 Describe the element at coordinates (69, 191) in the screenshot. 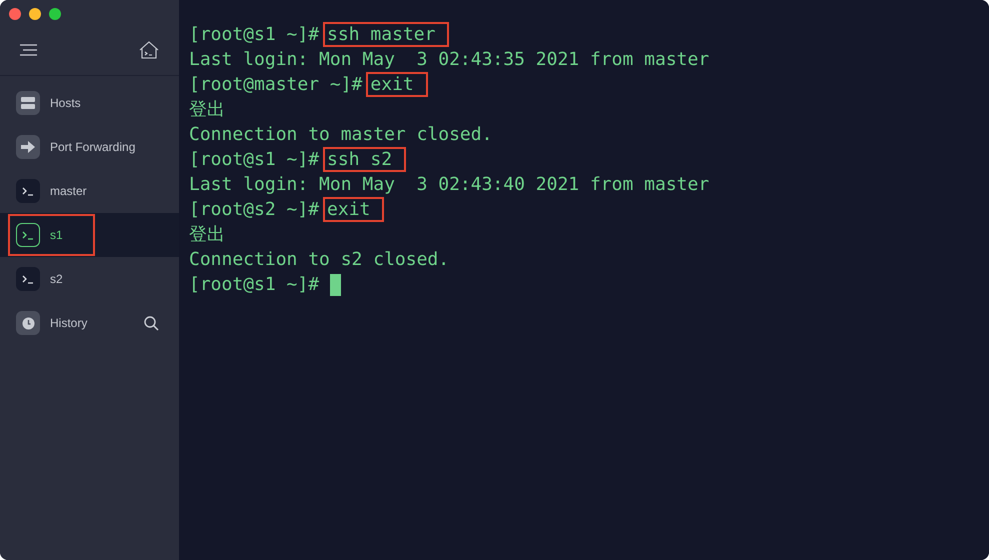

I see `item-label: master` at that location.